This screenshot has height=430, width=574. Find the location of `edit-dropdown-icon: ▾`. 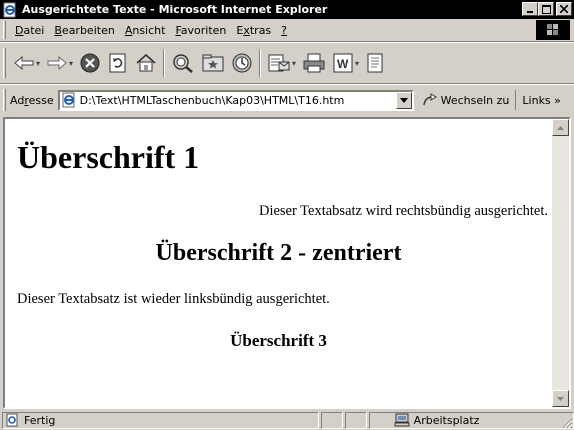

edit-dropdown-icon: ▾ is located at coordinates (357, 63).